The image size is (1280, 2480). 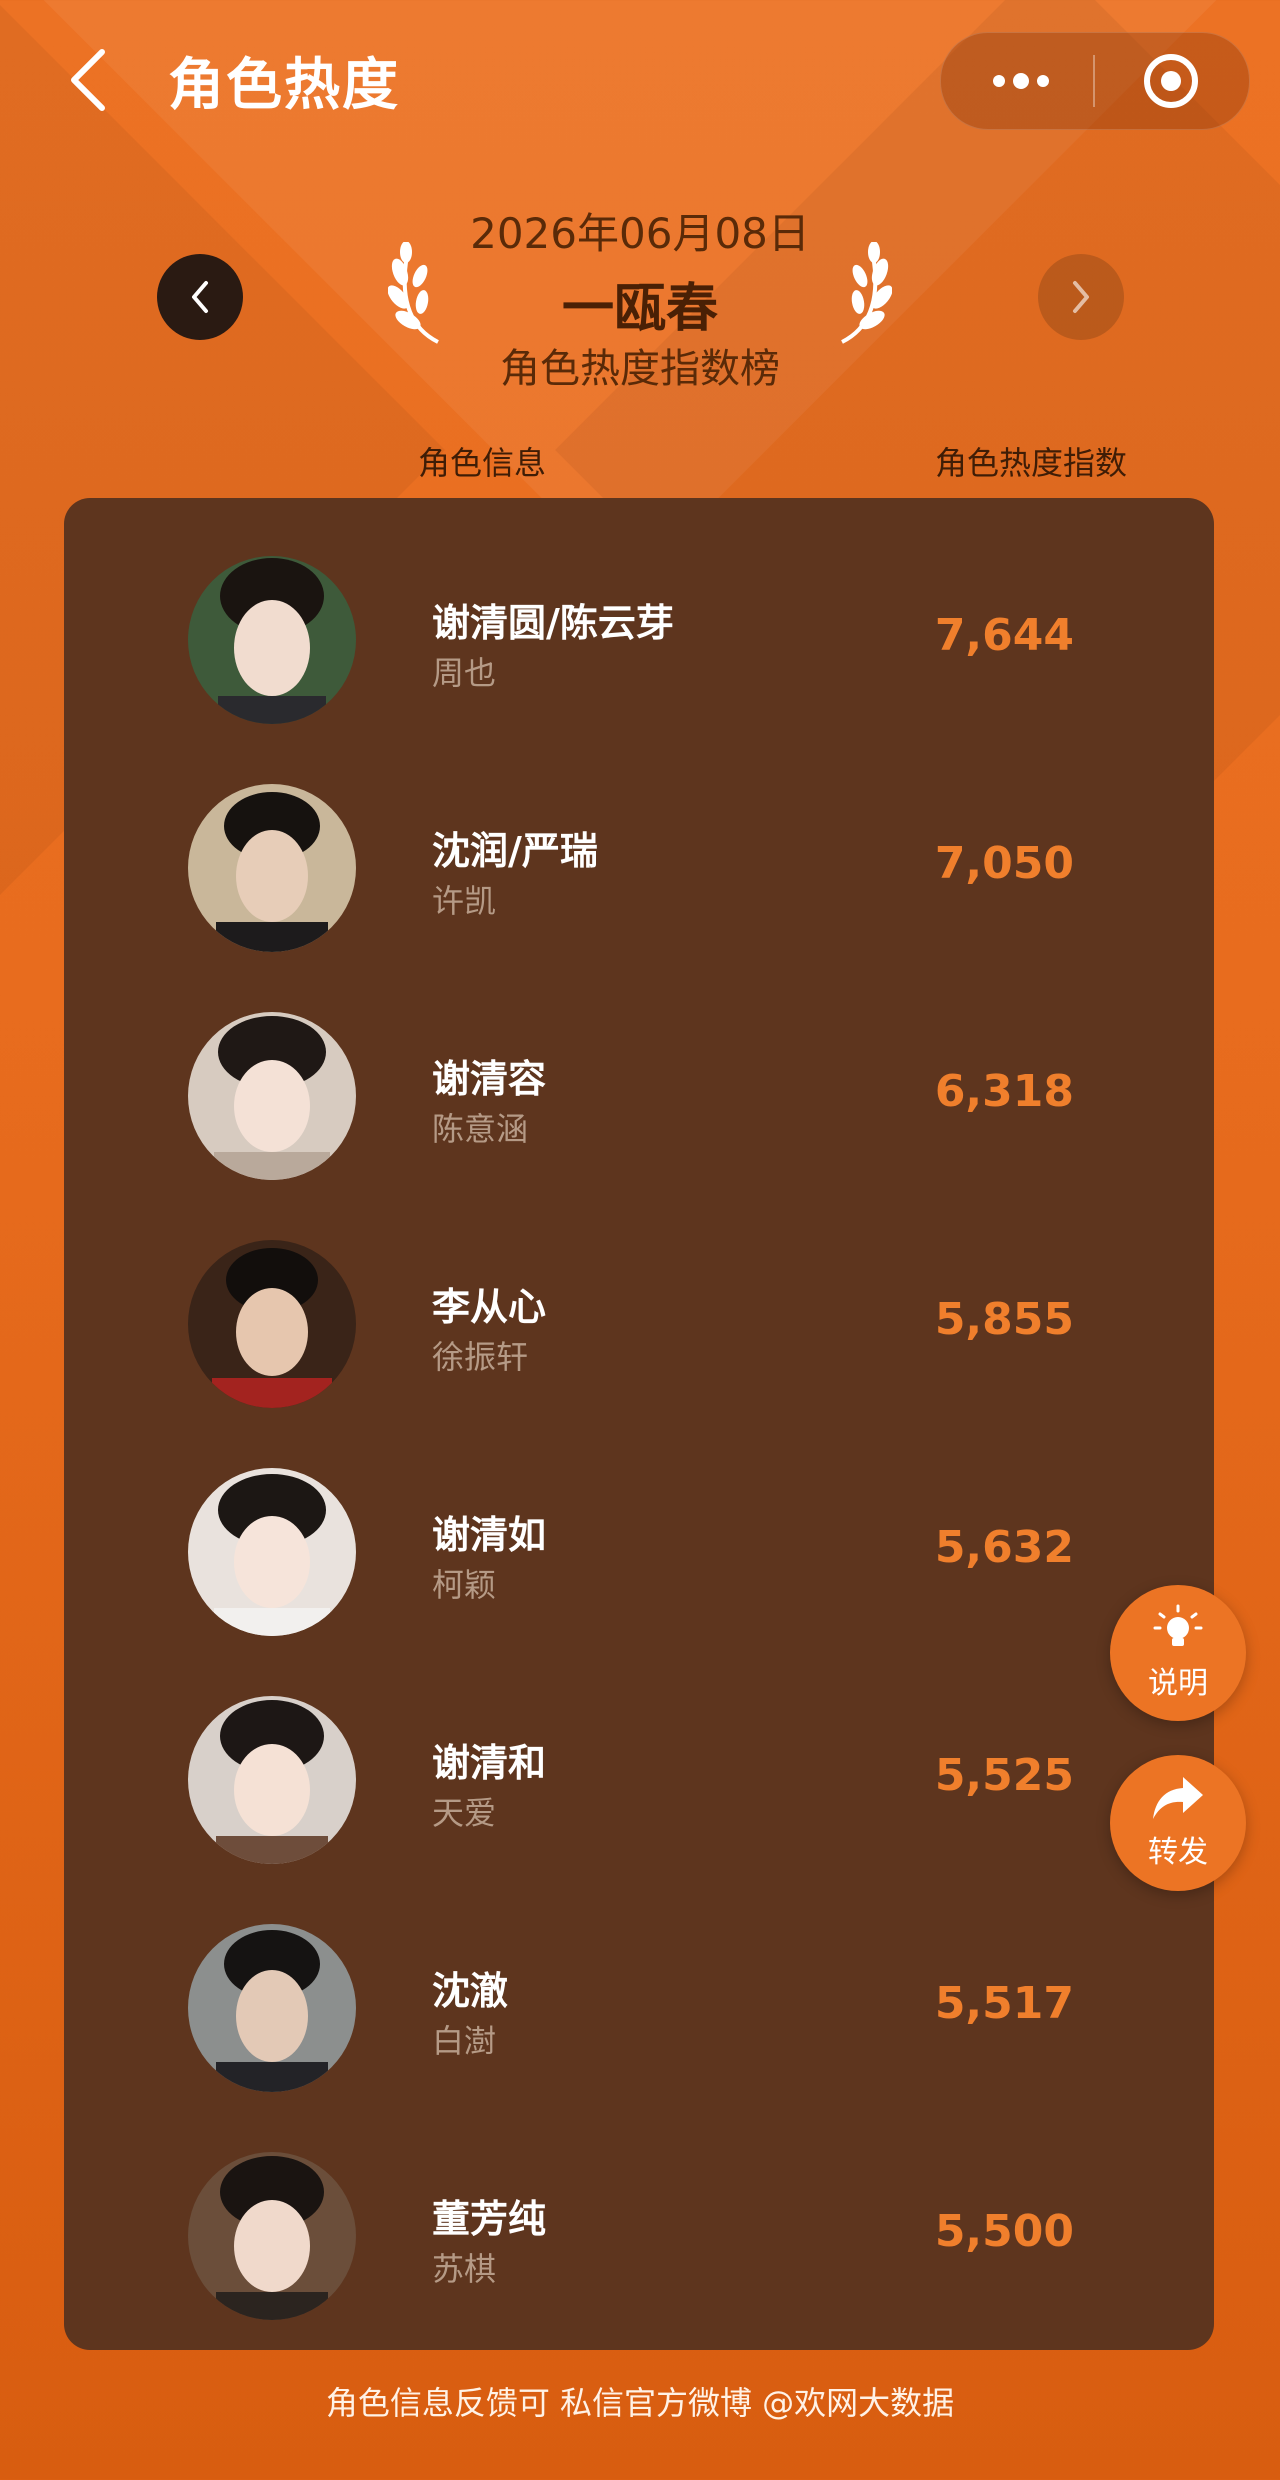 I want to click on chevron-right-icon, so click(x=1081, y=297).